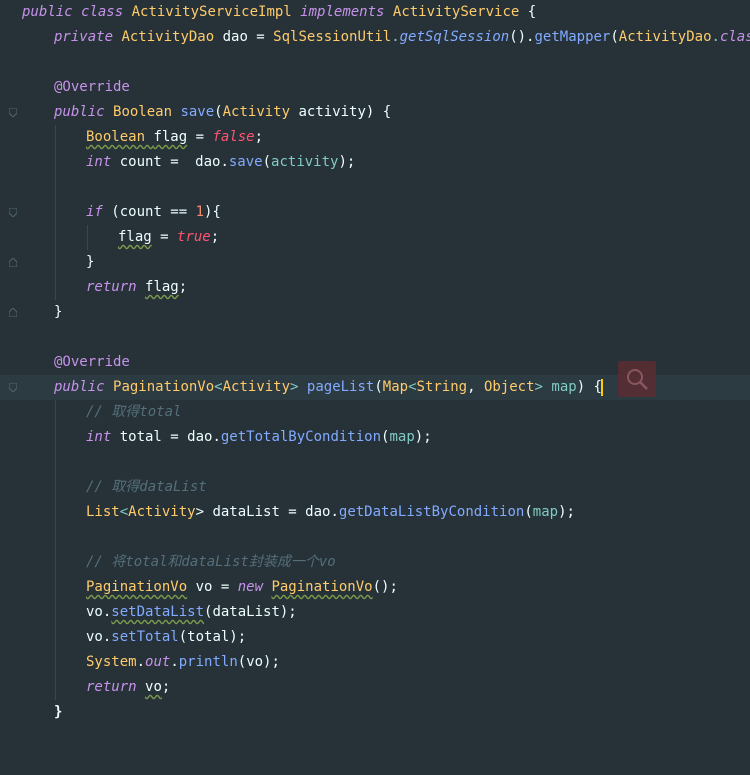  Describe the element at coordinates (375, 262) in the screenshot. I see `code-line-11: }` at that location.